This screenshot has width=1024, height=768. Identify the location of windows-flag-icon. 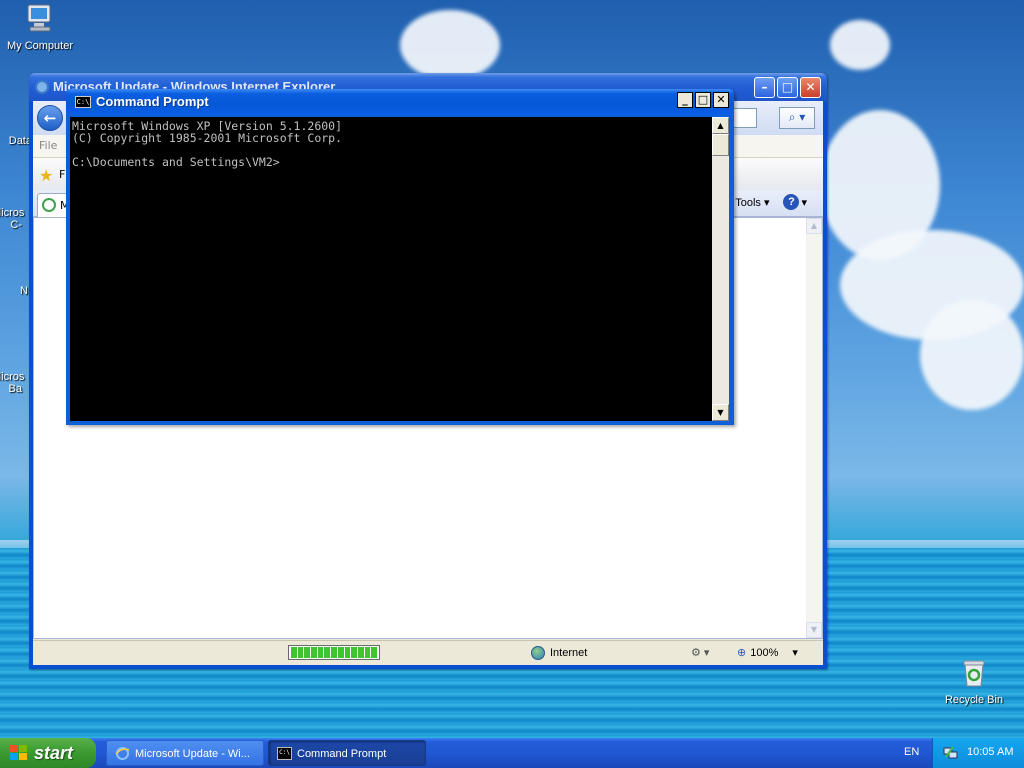
(19, 753).